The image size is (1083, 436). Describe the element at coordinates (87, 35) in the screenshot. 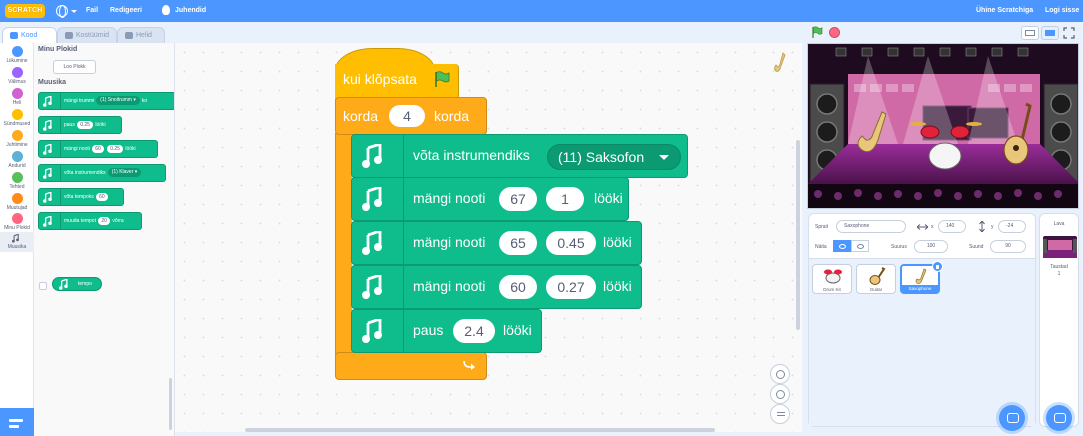

I see `tab-costumes: Kostüümid` at that location.